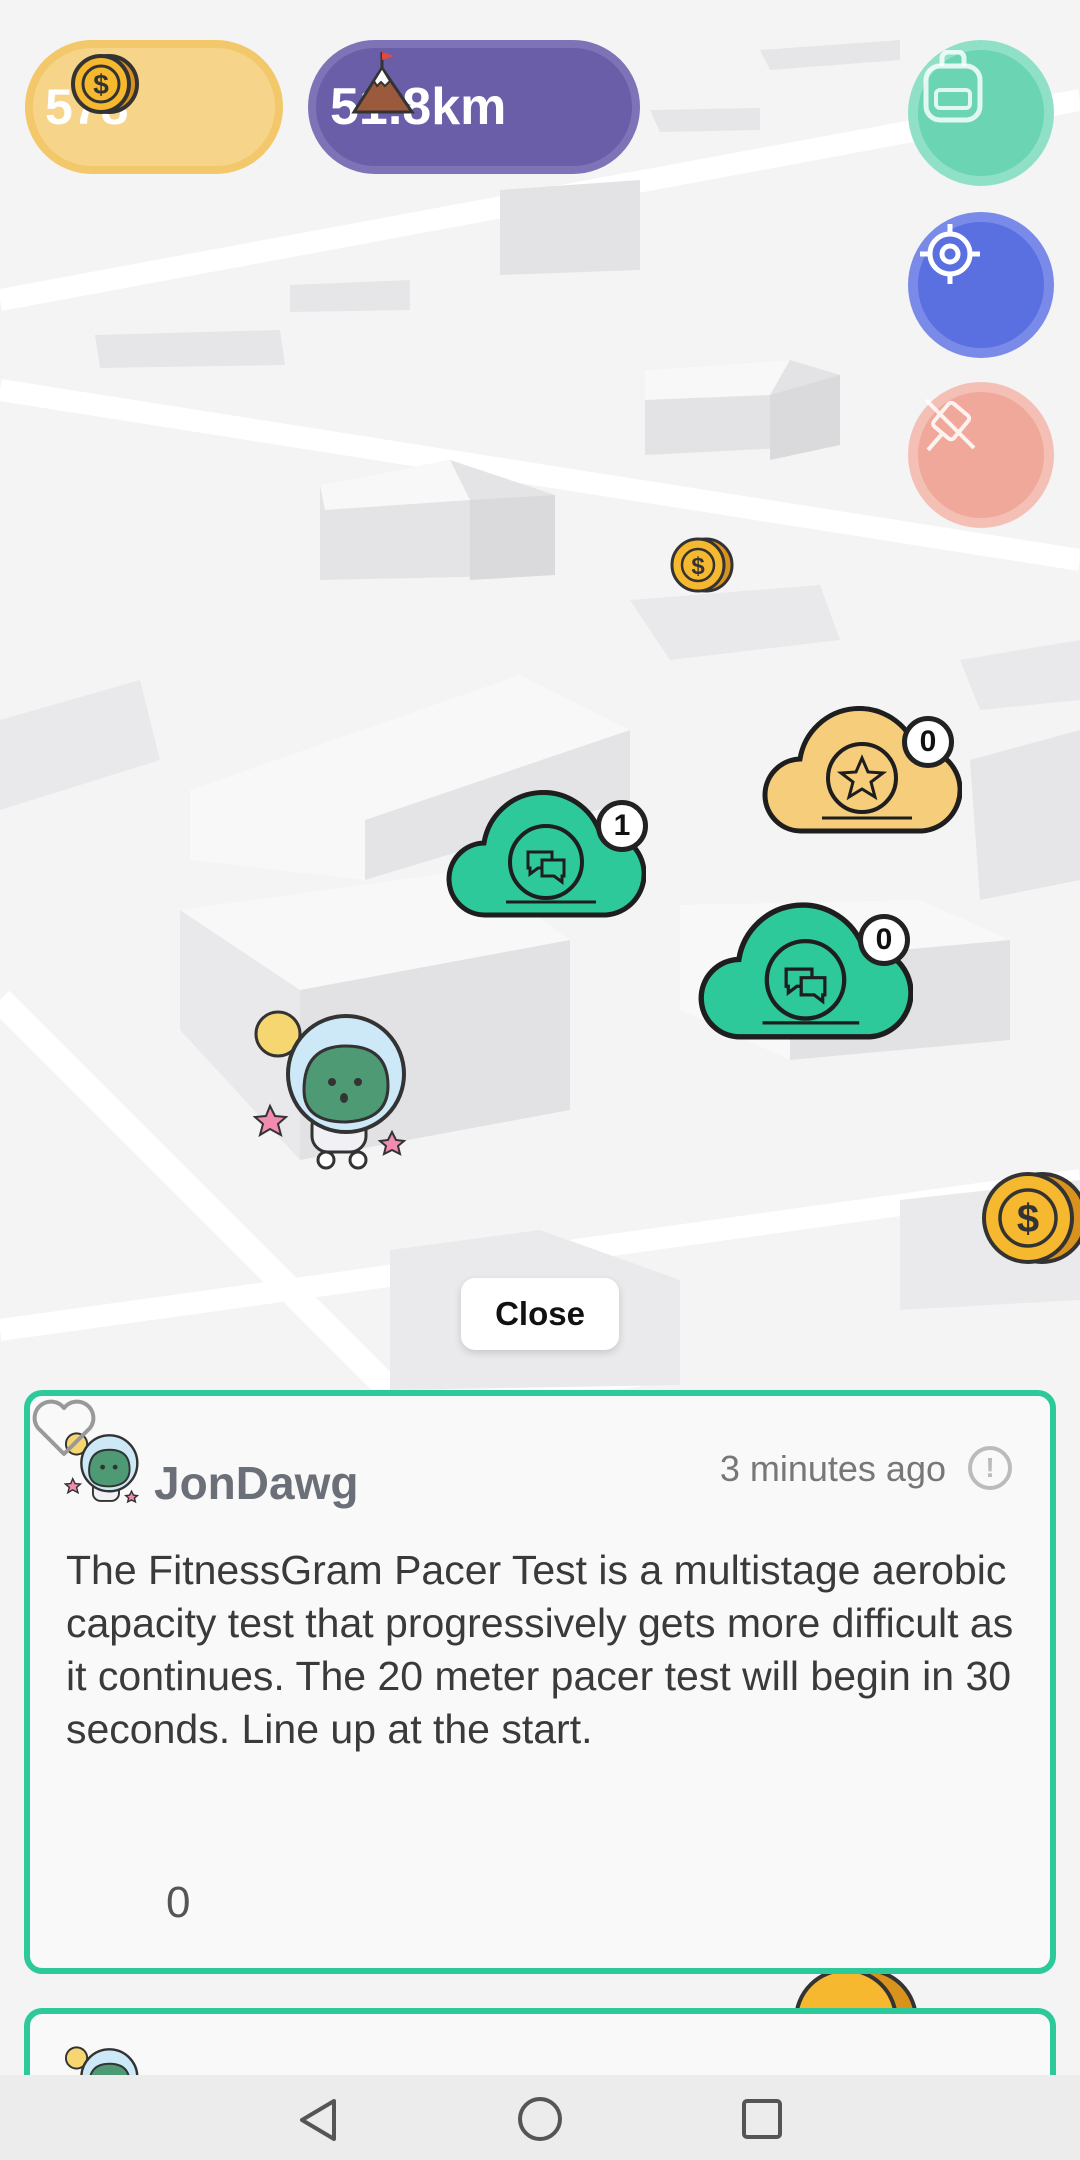 The width and height of the screenshot is (1080, 2160). Describe the element at coordinates (64, 1427) in the screenshot. I see `heart-icon` at that location.